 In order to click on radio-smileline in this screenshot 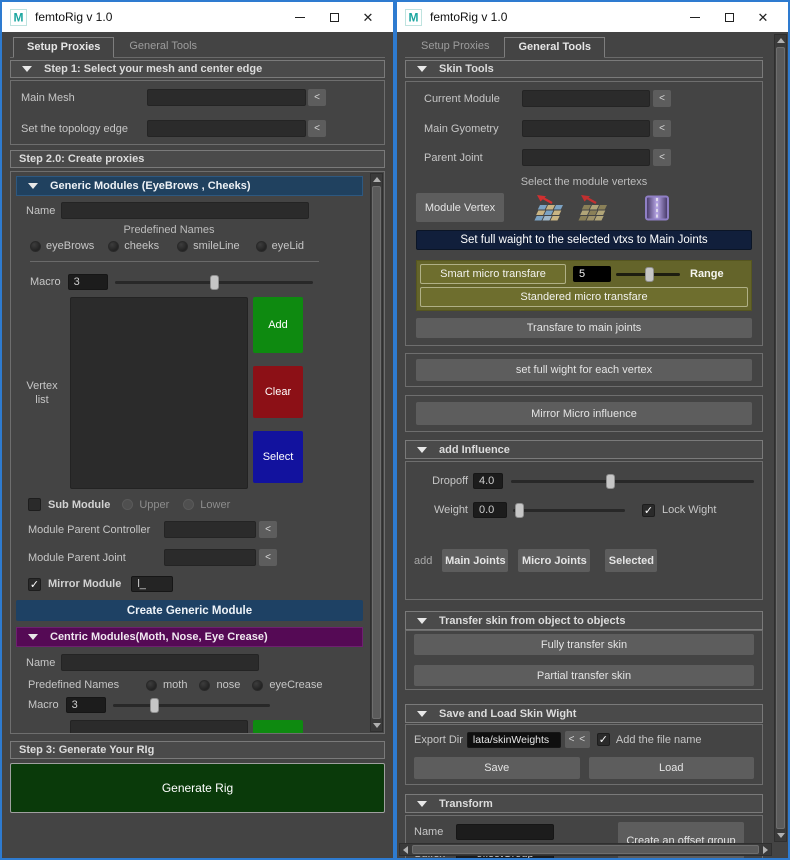, I will do `click(183, 246)`.